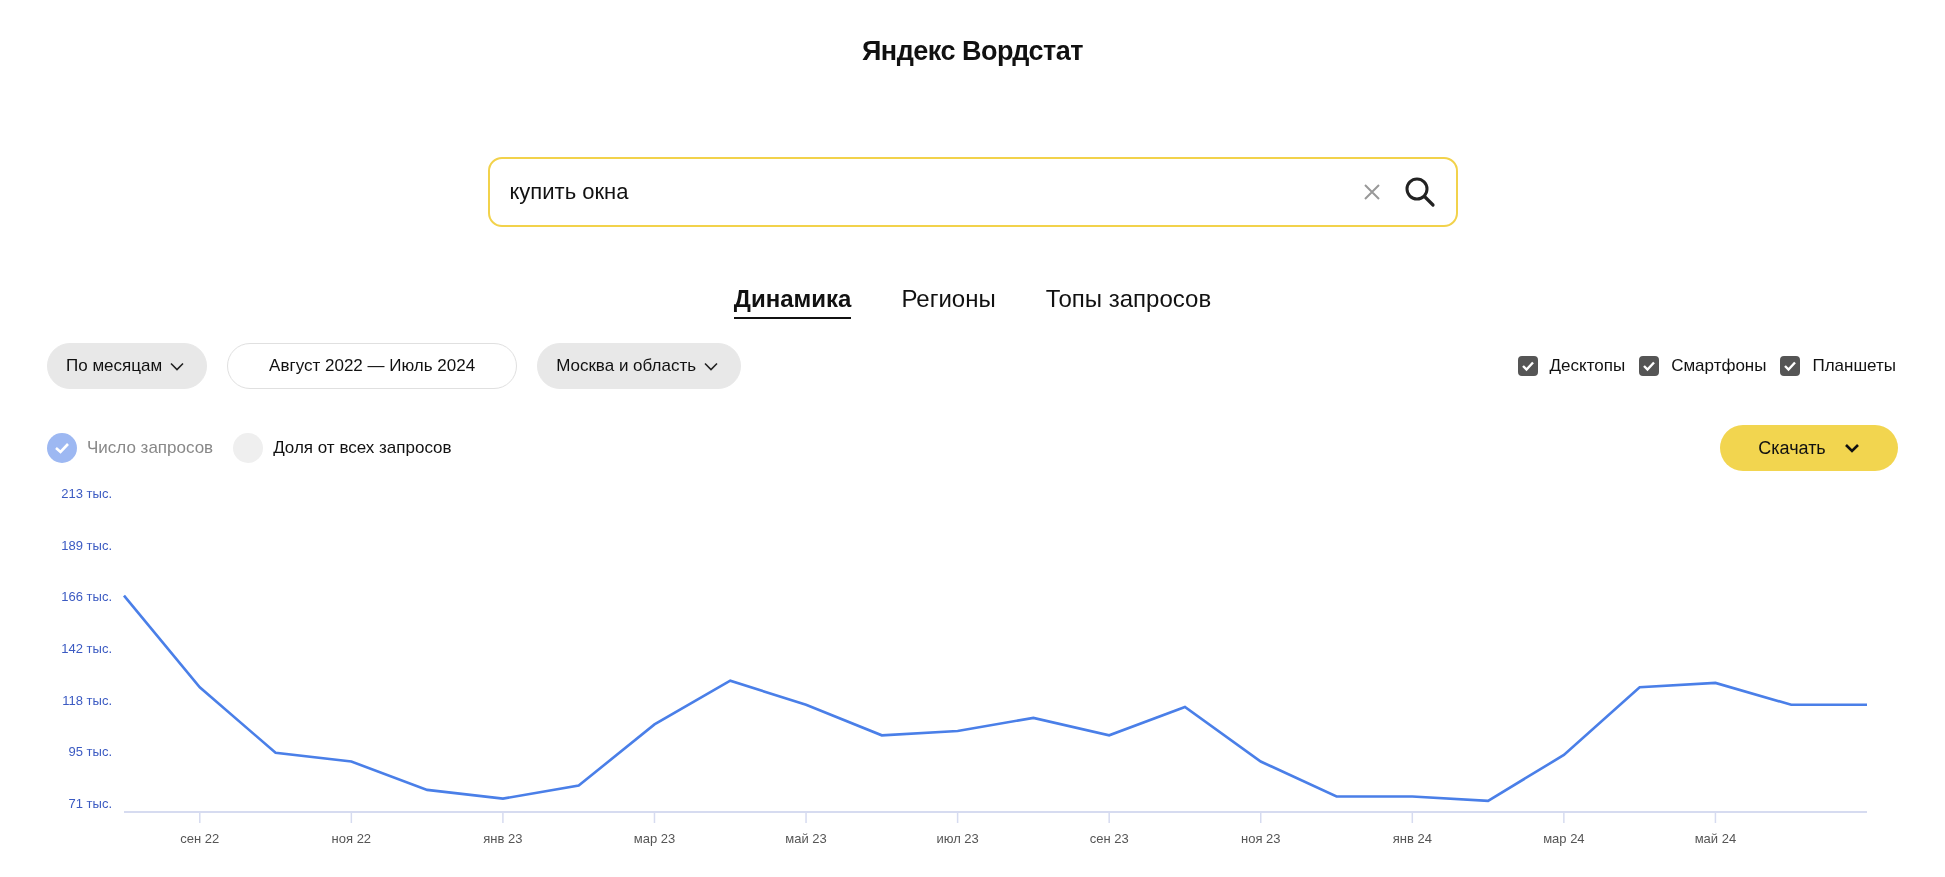 The width and height of the screenshot is (1945, 877). Describe the element at coordinates (1715, 838) in the screenshot. I see `x-axis-label: май 24` at that location.